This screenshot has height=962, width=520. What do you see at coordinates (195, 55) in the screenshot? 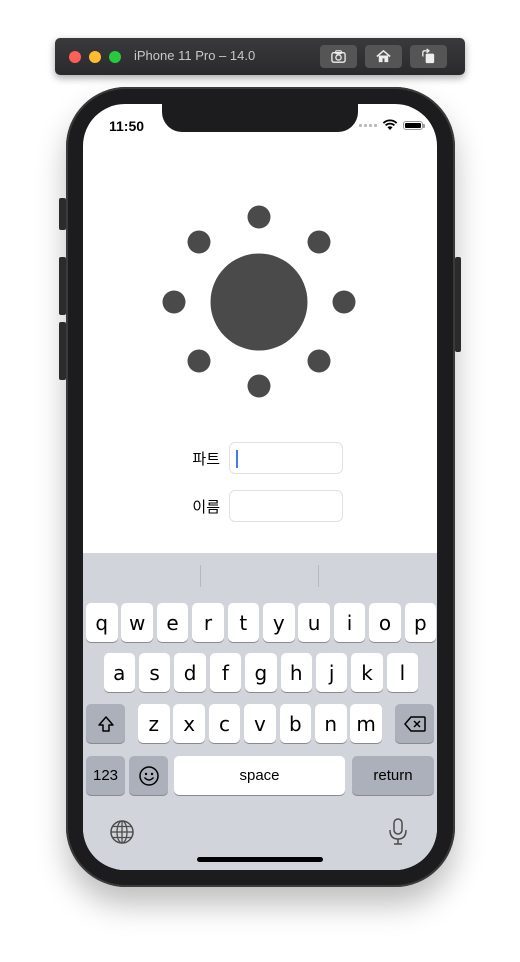
I see `simulator-title: iPhone 11 Pro – 14.0` at bounding box center [195, 55].